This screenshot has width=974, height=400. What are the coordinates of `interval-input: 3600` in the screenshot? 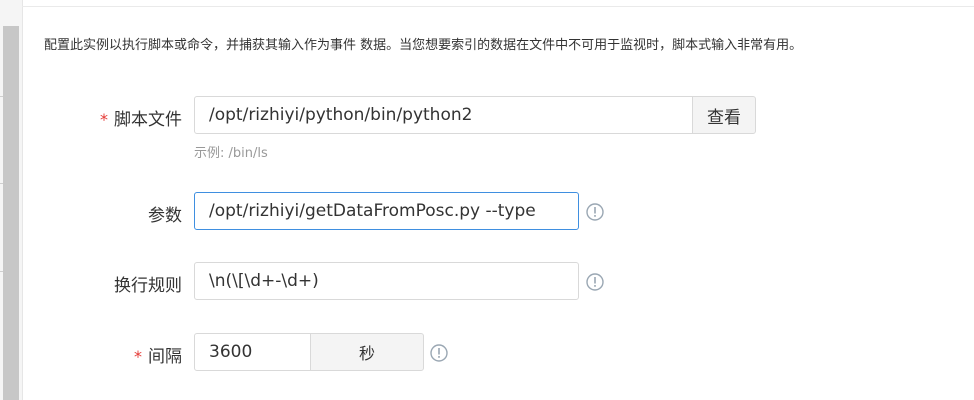 It's located at (253, 352).